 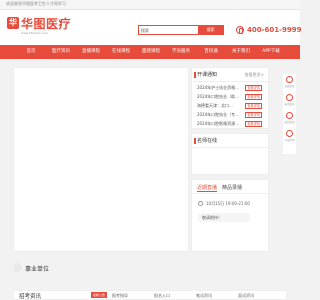 What do you see at coordinates (224, 217) in the screenshot?
I see `live-bubble: 敬请期待！` at bounding box center [224, 217].